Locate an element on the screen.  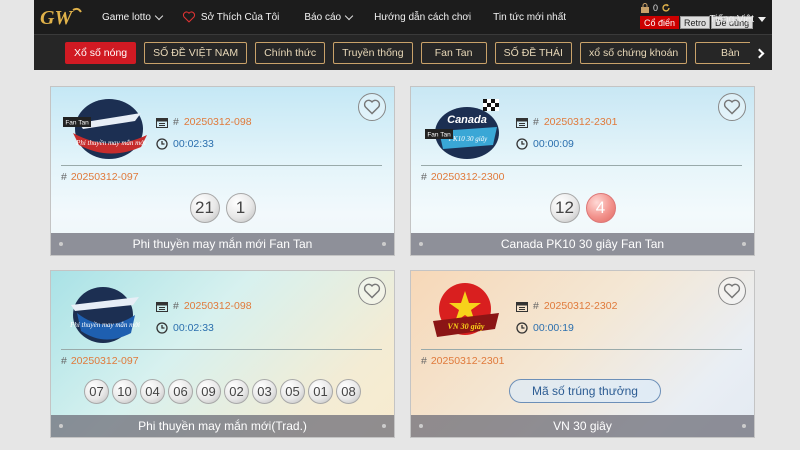
current-draw-info: # 20250312-2302 00:00:19 is located at coordinates (566, 319).